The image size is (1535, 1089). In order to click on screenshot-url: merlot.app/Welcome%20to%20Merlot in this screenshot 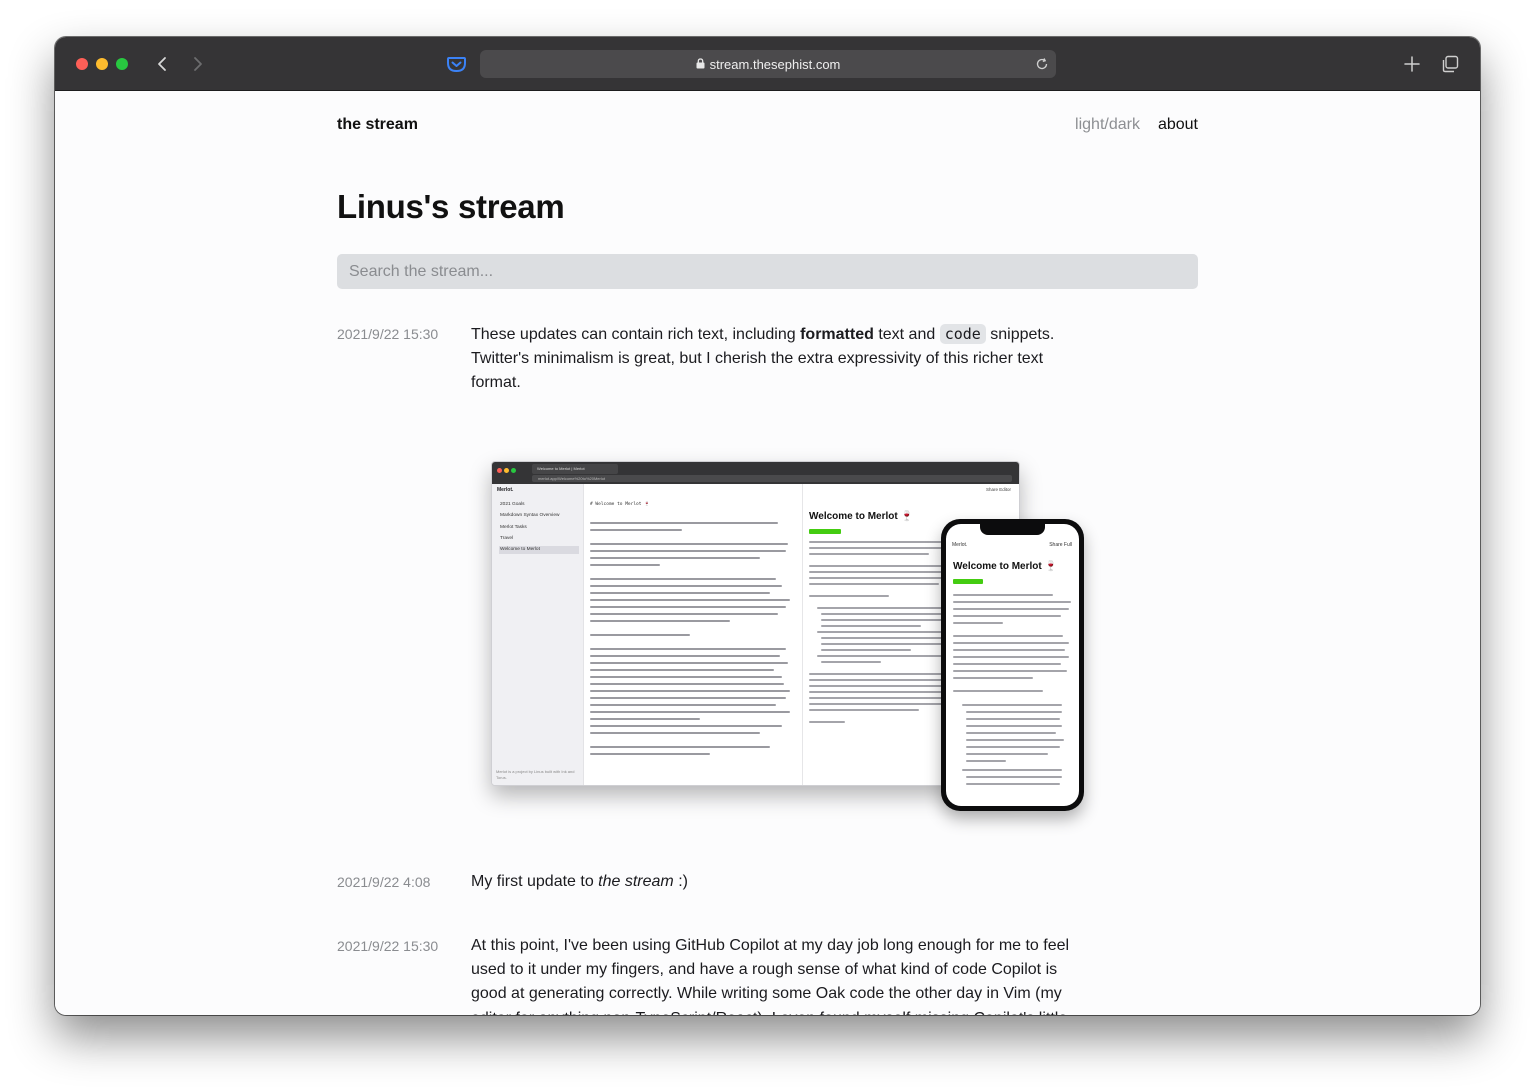, I will do `click(772, 478)`.